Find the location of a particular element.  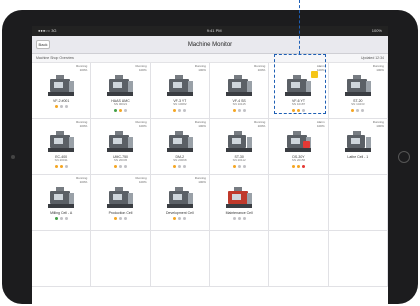

machine-tile: Alarm 100% VF-6 YT SN 10187 is located at coordinates (299, 91).